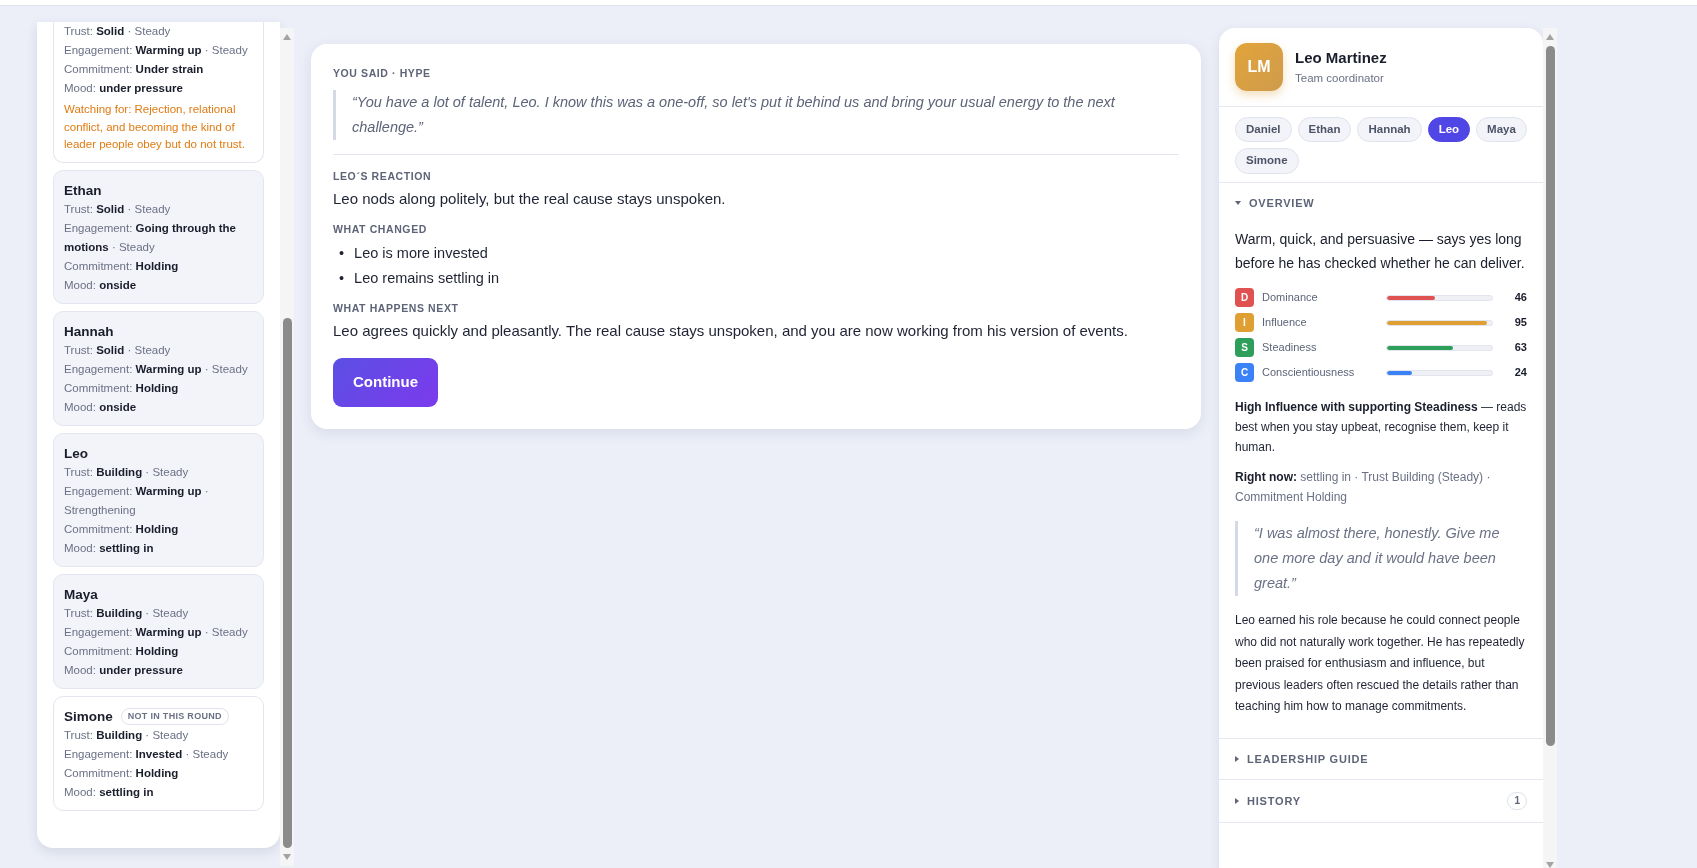  I want to click on section-title: OVERVIEW, so click(1282, 203).